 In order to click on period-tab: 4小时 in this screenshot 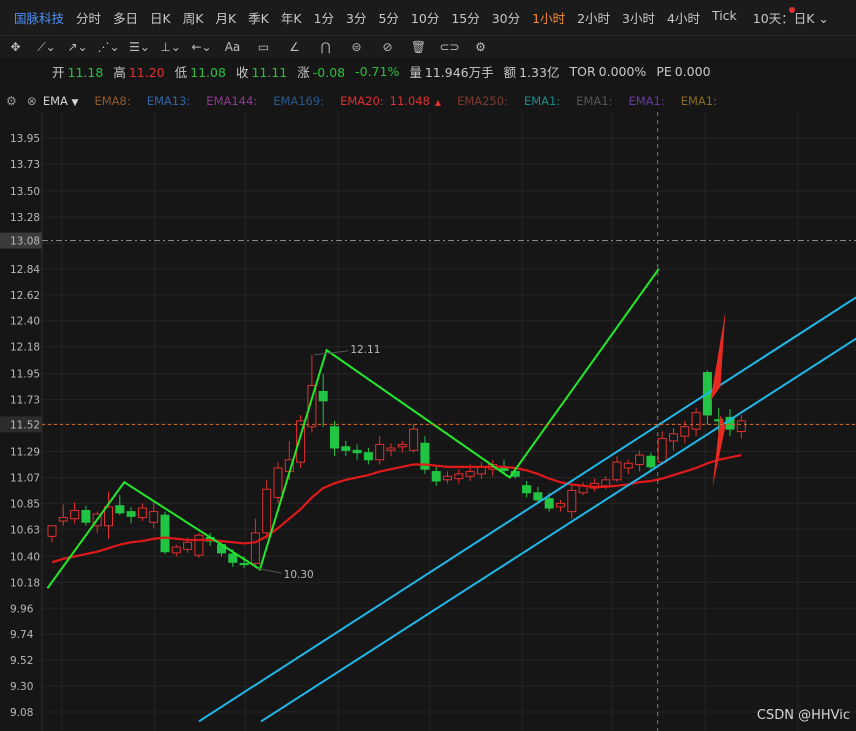, I will do `click(683, 17)`.